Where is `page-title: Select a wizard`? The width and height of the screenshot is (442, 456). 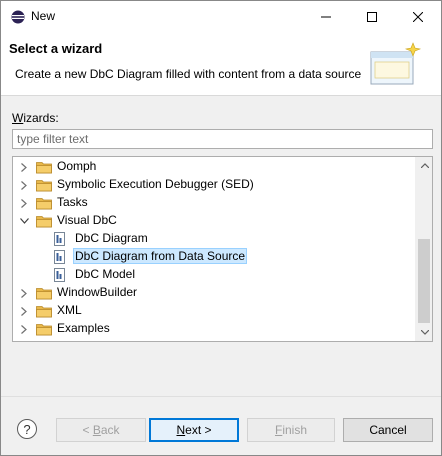
page-title: Select a wizard is located at coordinates (56, 48).